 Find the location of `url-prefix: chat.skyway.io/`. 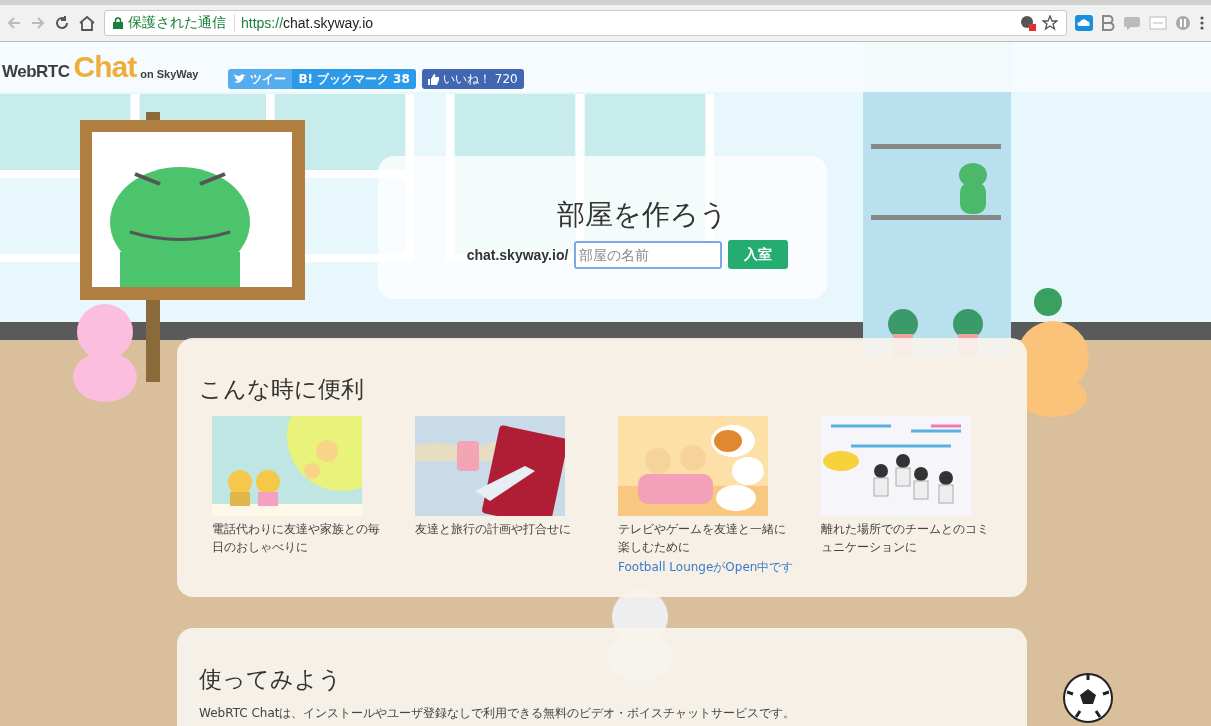

url-prefix: chat.skyway.io/ is located at coordinates (517, 254).